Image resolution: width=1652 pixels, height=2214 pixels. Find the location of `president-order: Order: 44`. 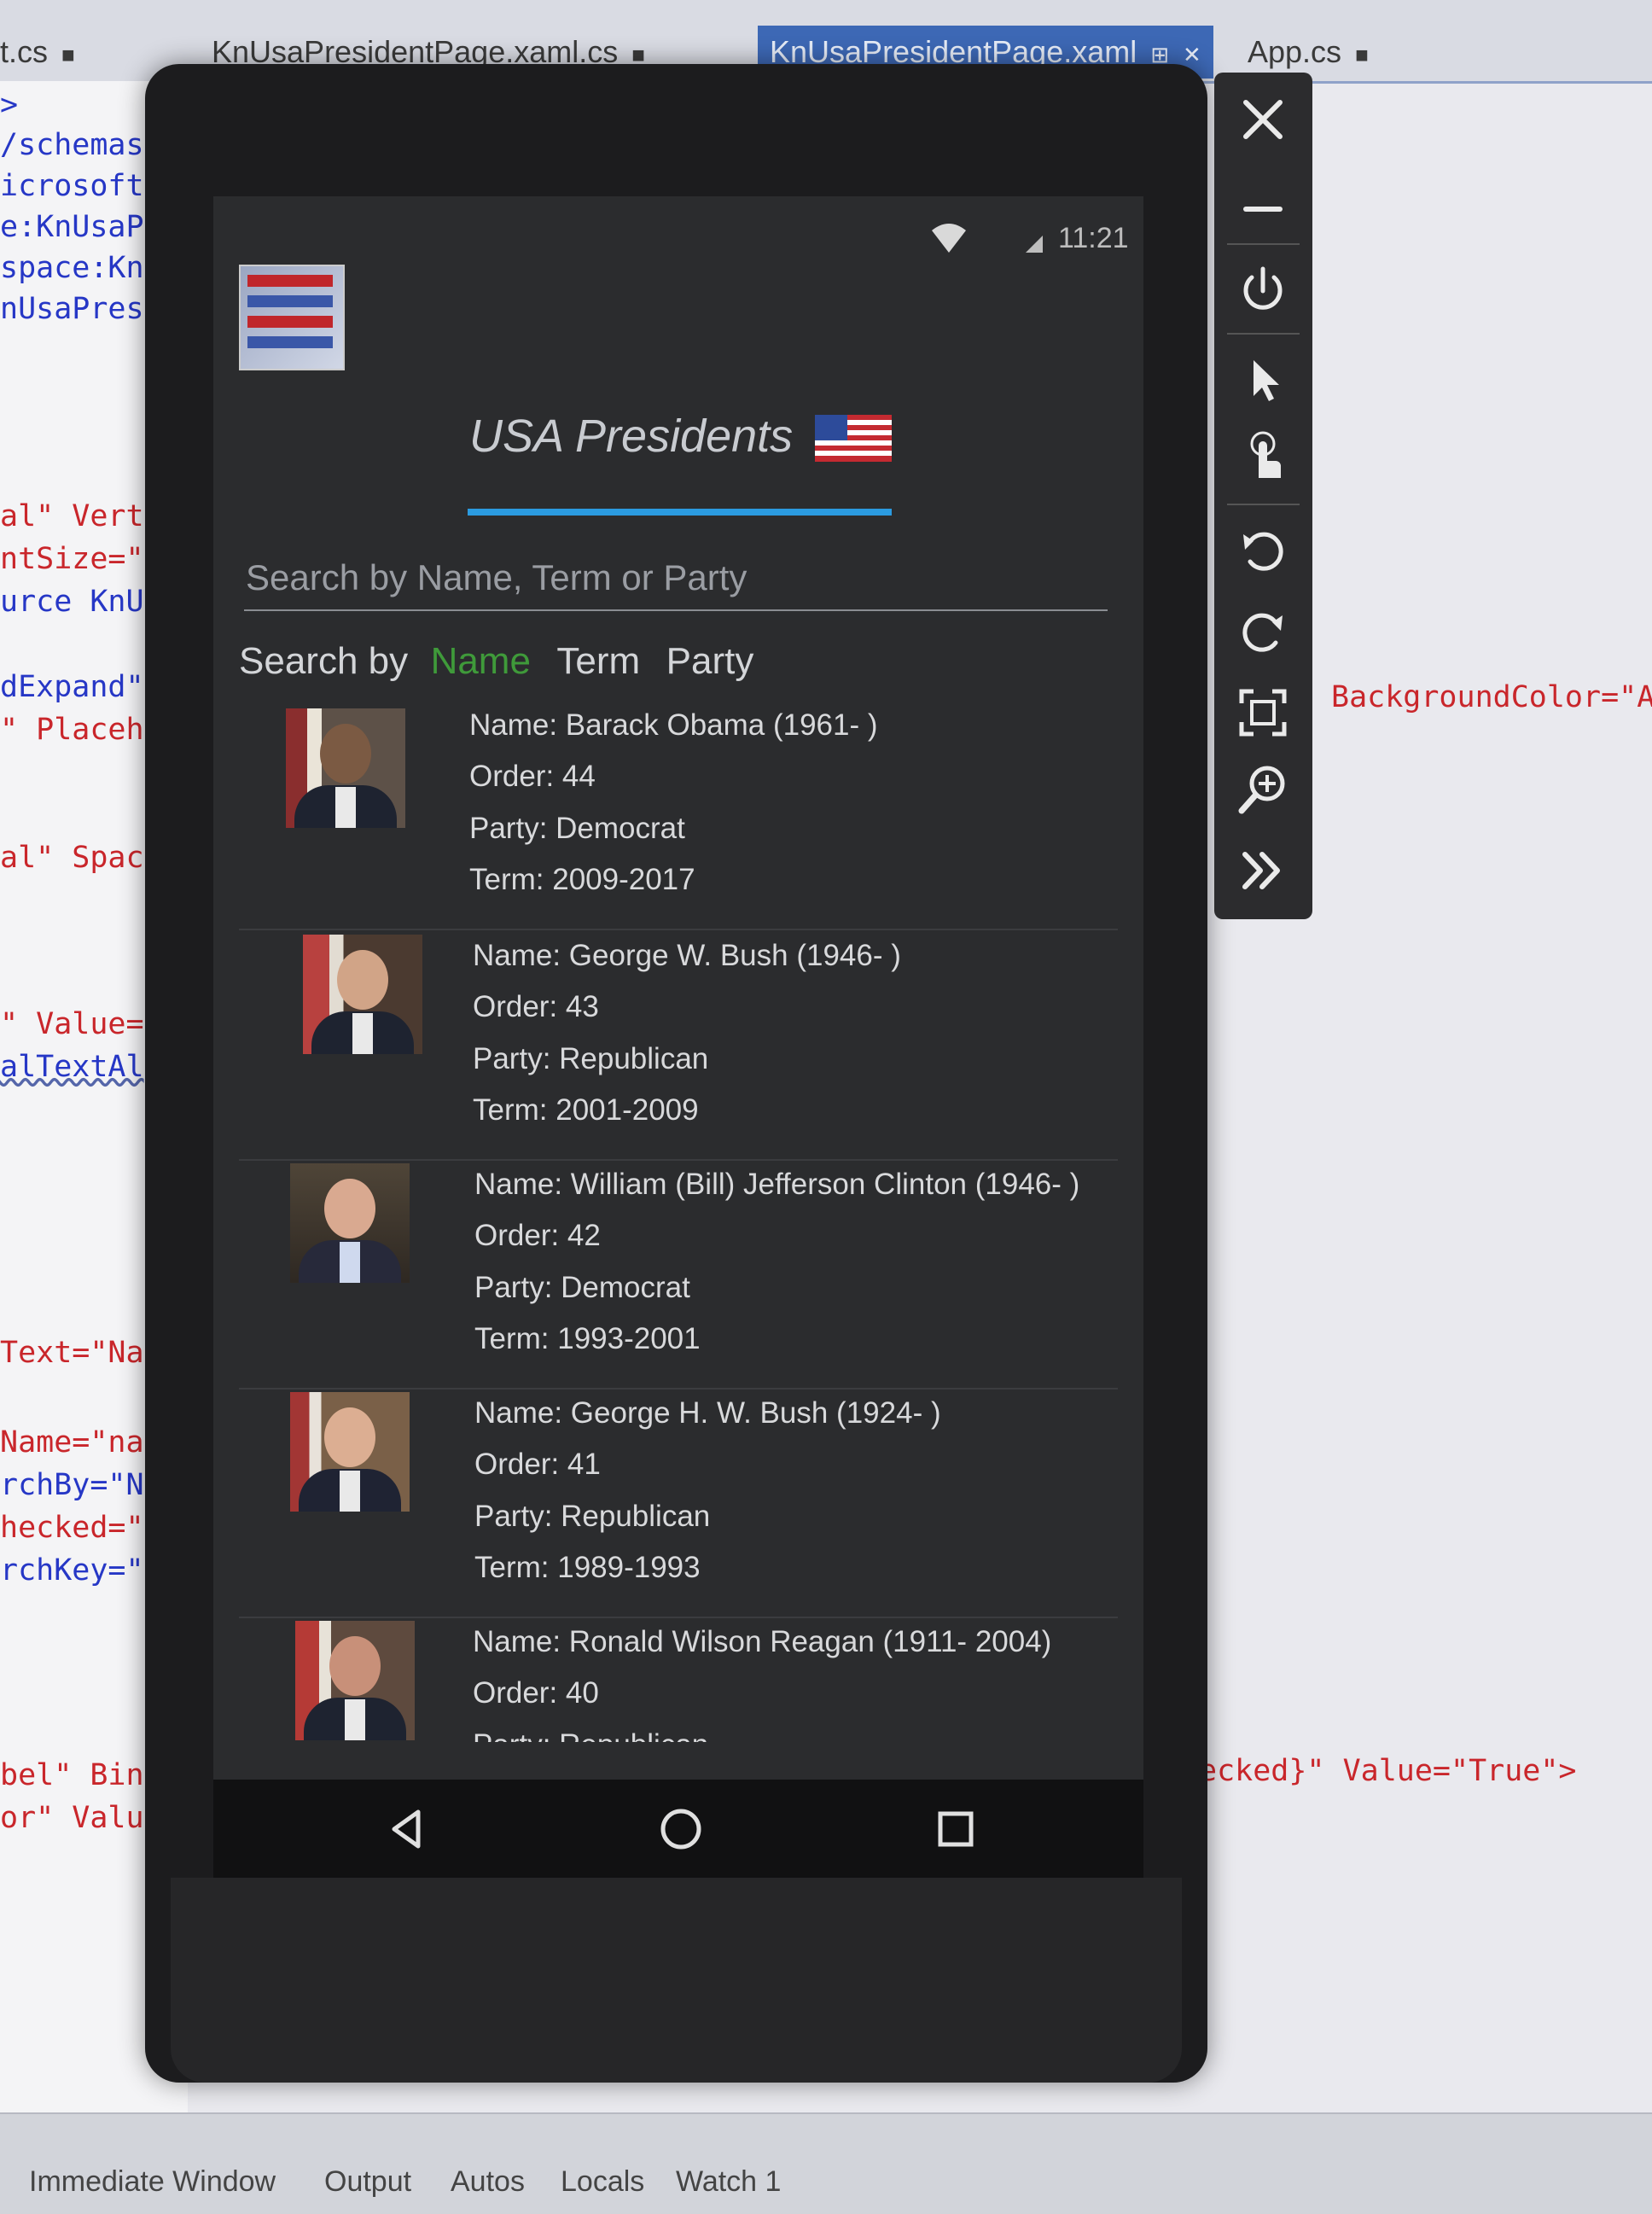

president-order: Order: 44 is located at coordinates (532, 776).